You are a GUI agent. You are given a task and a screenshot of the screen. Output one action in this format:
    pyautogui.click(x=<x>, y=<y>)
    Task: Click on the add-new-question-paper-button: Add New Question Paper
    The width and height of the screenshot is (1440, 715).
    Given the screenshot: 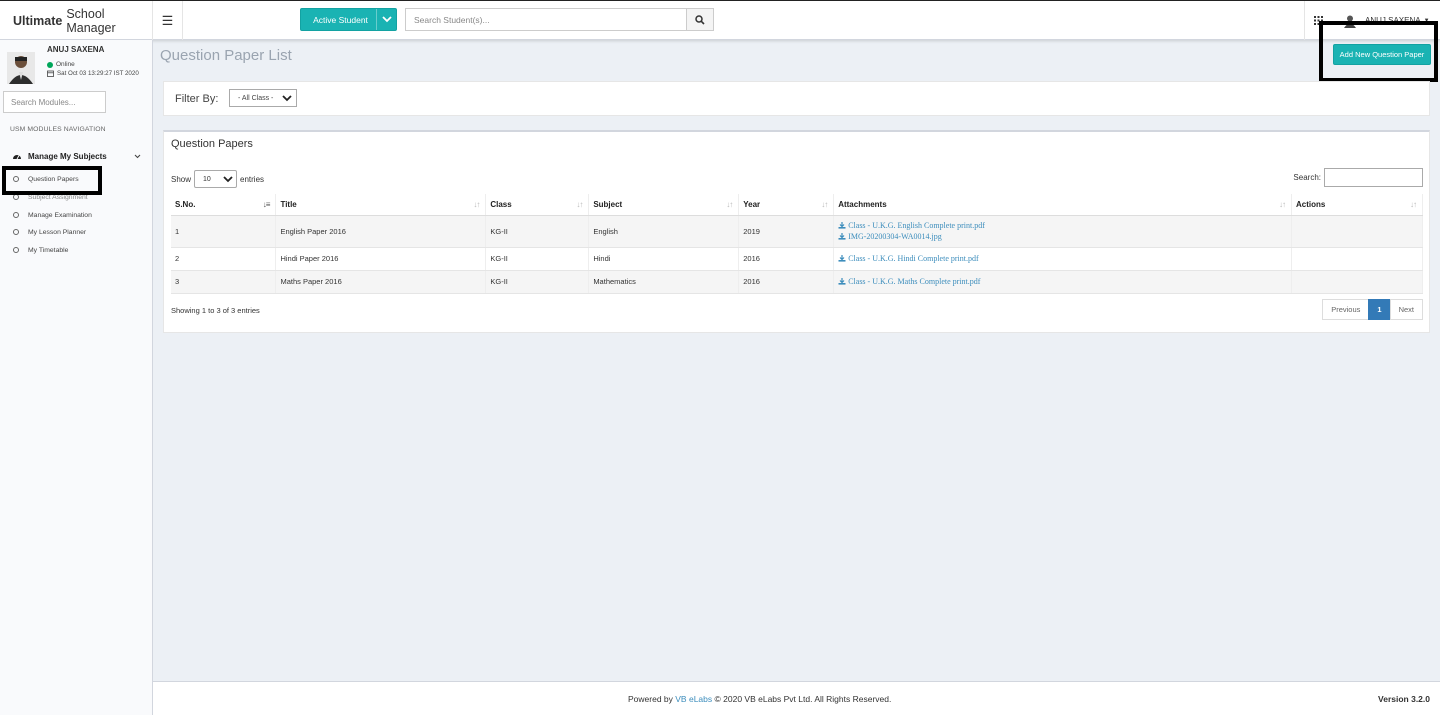 What is the action you would take?
    pyautogui.click(x=1382, y=54)
    